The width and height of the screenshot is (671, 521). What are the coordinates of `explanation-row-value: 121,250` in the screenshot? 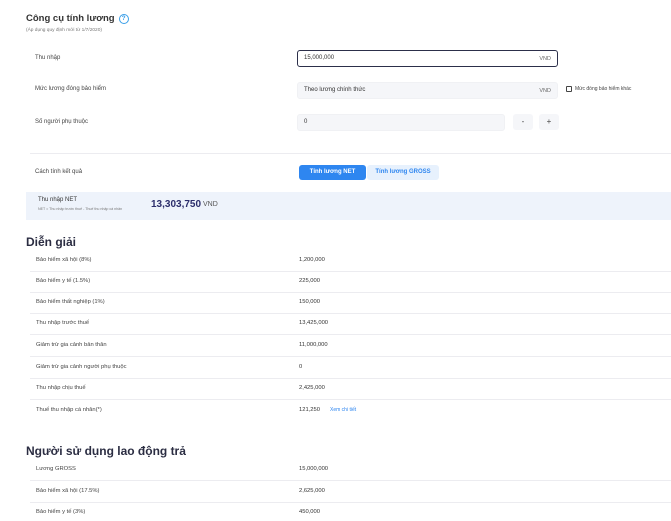 It's located at (309, 410).